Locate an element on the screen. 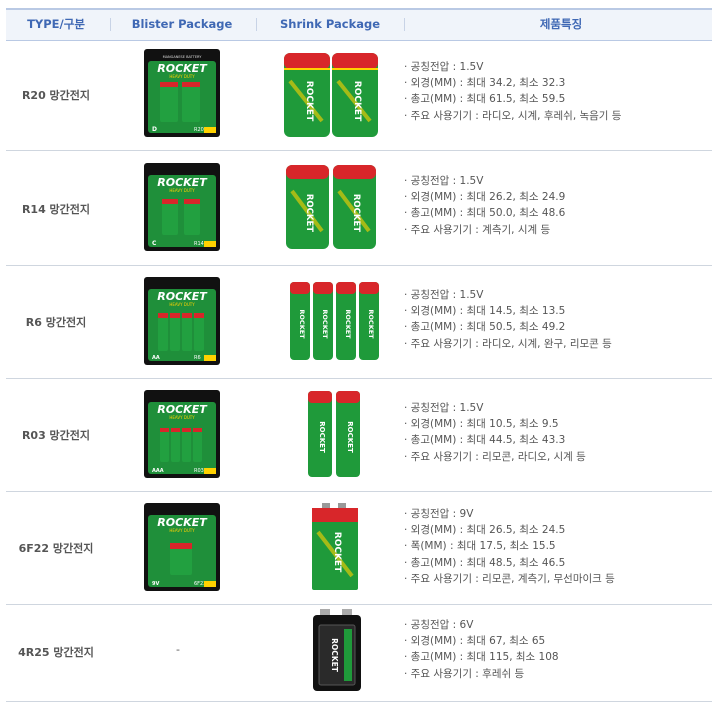  blister-none: - is located at coordinates (178, 649).